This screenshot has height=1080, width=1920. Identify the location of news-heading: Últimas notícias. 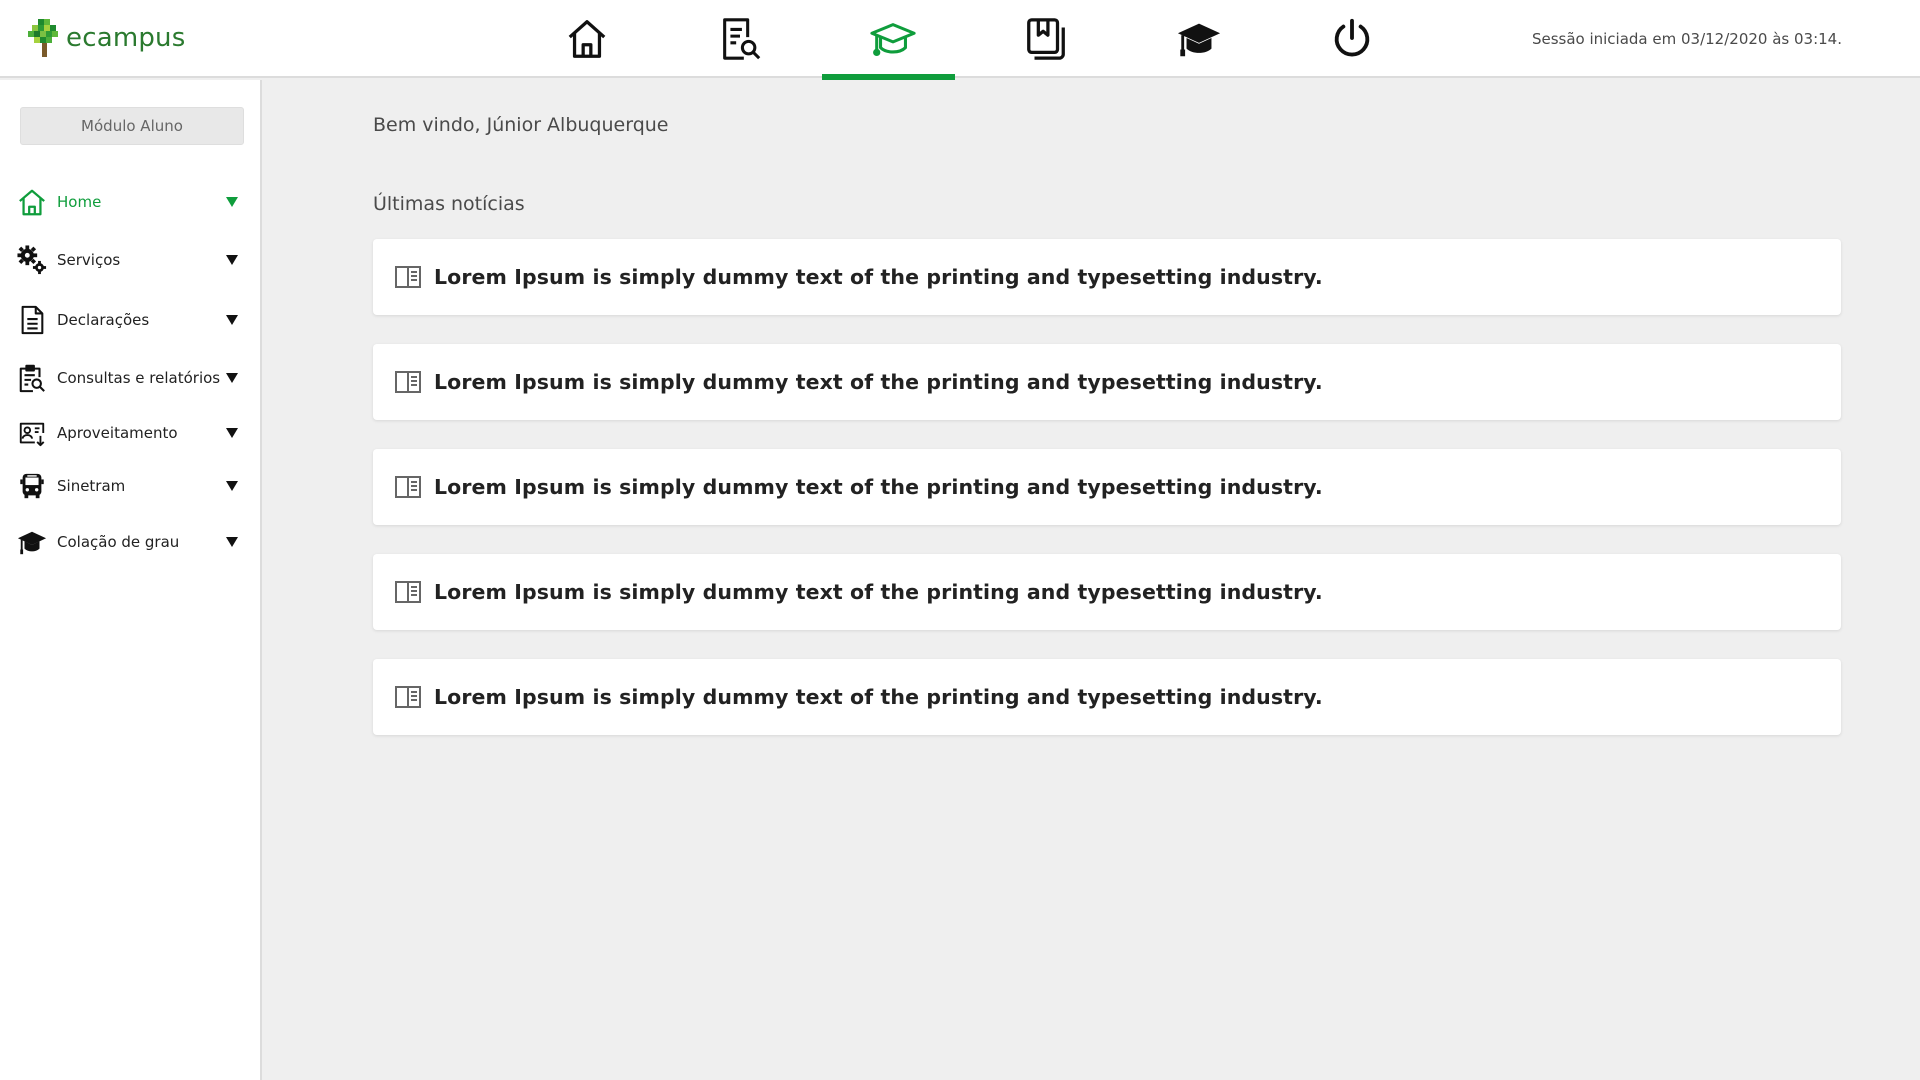
(449, 204).